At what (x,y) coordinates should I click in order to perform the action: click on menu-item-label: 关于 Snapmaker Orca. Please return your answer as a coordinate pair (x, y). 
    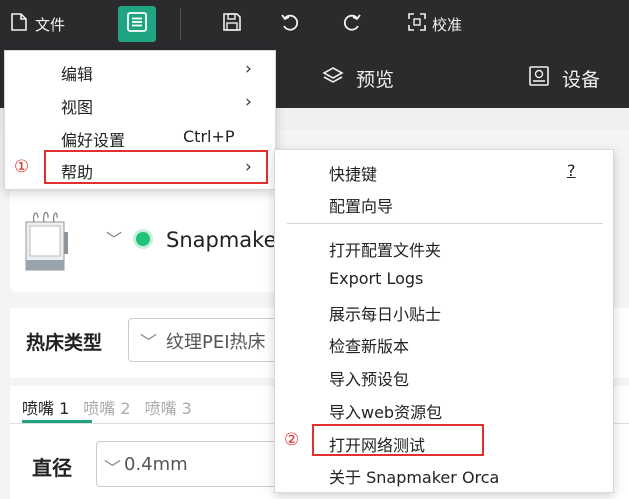
    Looking at the image, I should click on (414, 477).